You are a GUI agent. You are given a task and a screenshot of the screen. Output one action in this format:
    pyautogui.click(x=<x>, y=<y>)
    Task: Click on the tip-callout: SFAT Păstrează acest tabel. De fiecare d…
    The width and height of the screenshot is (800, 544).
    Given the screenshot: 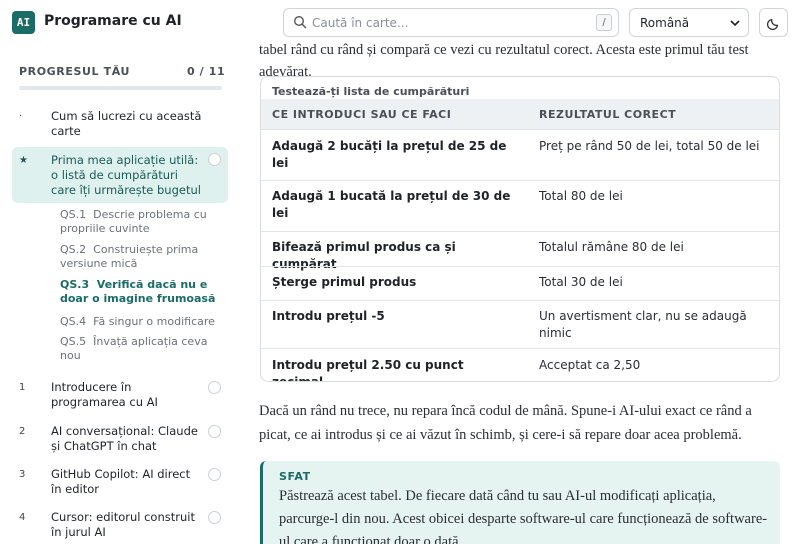 What is the action you would take?
    pyautogui.click(x=520, y=502)
    